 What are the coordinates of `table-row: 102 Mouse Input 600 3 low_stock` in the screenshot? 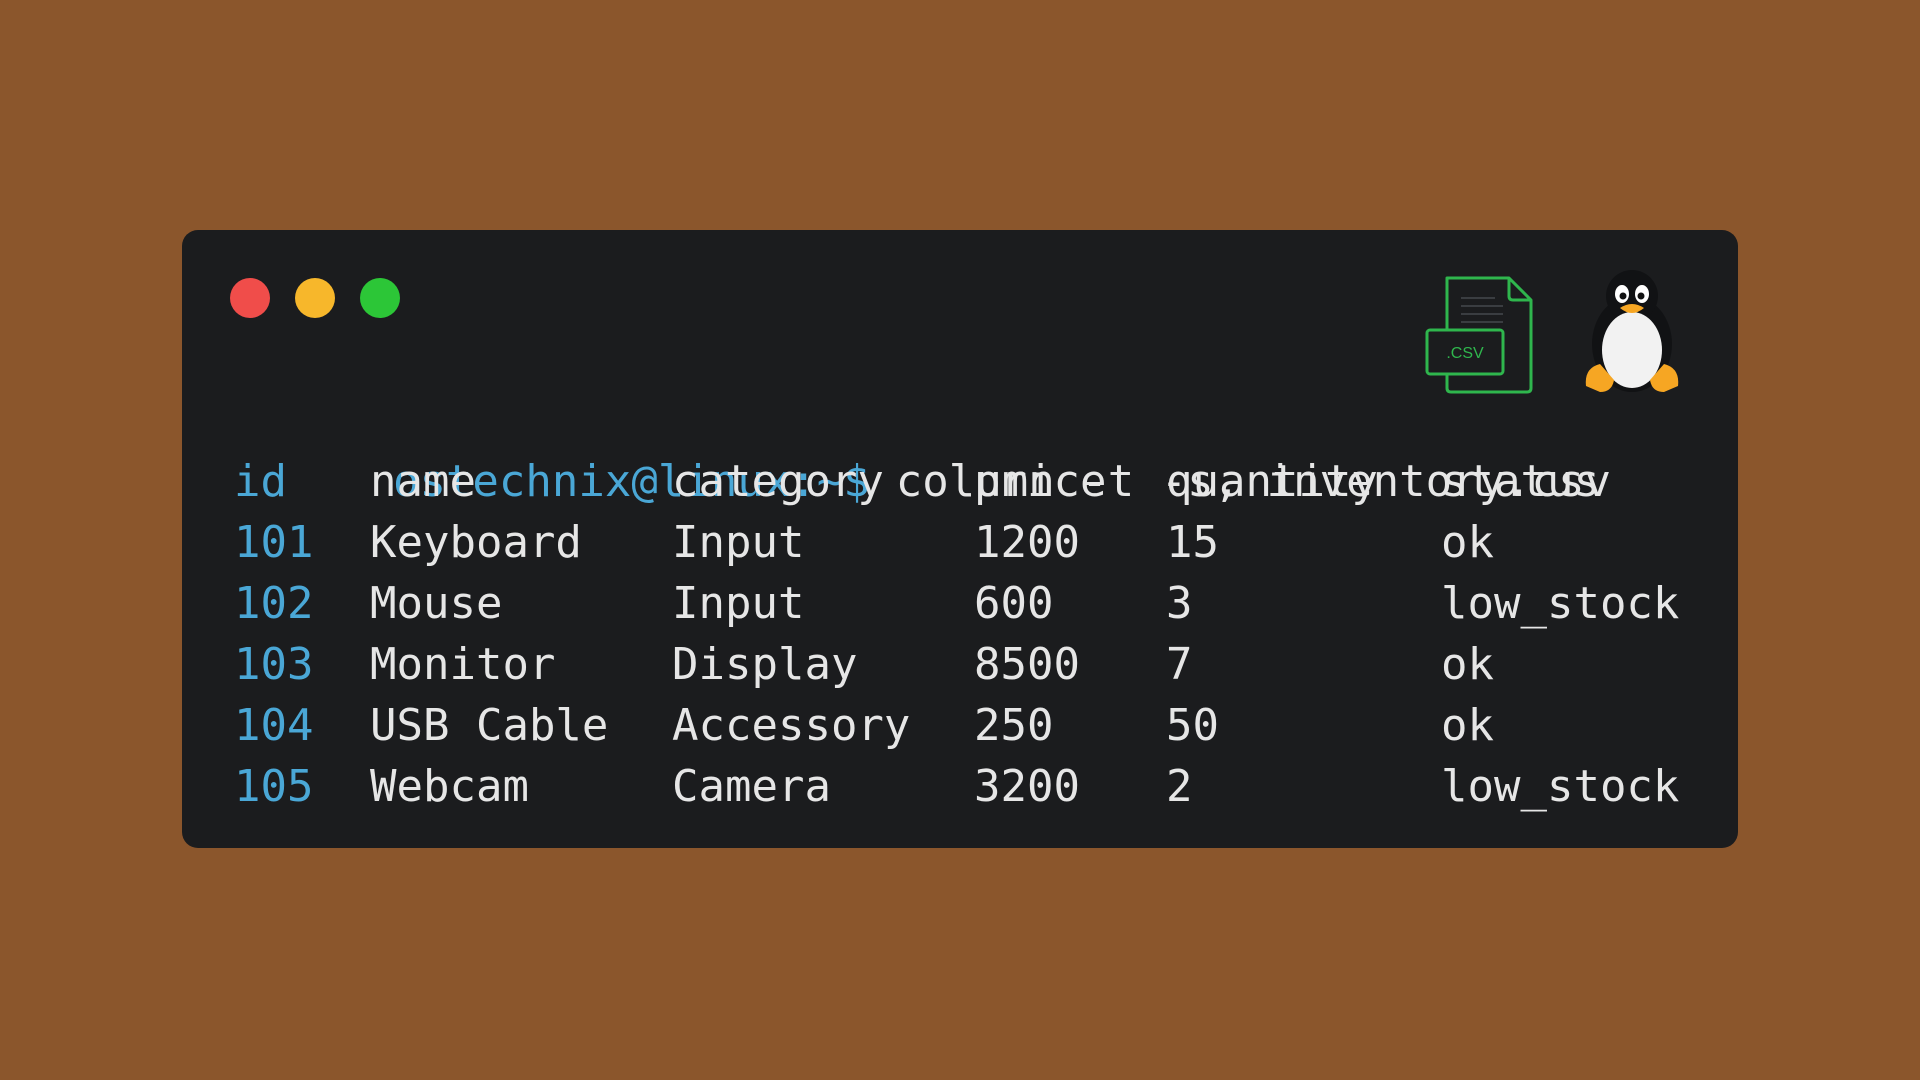 It's located at (967, 603).